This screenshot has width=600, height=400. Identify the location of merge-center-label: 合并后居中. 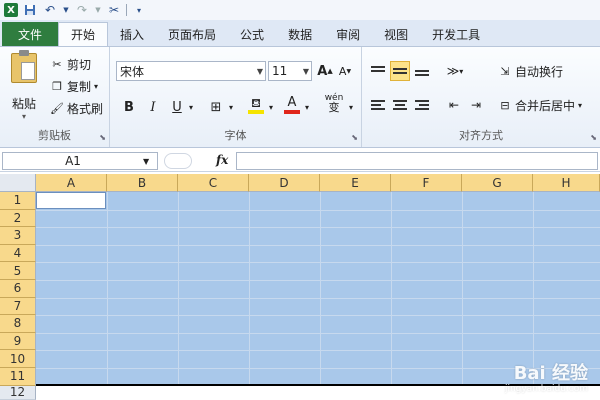
(545, 105).